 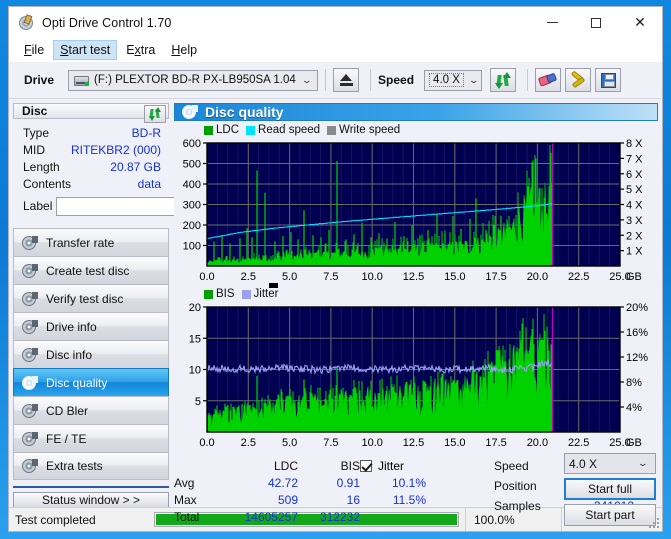 I want to click on start-part-button: Start part, so click(x=610, y=515).